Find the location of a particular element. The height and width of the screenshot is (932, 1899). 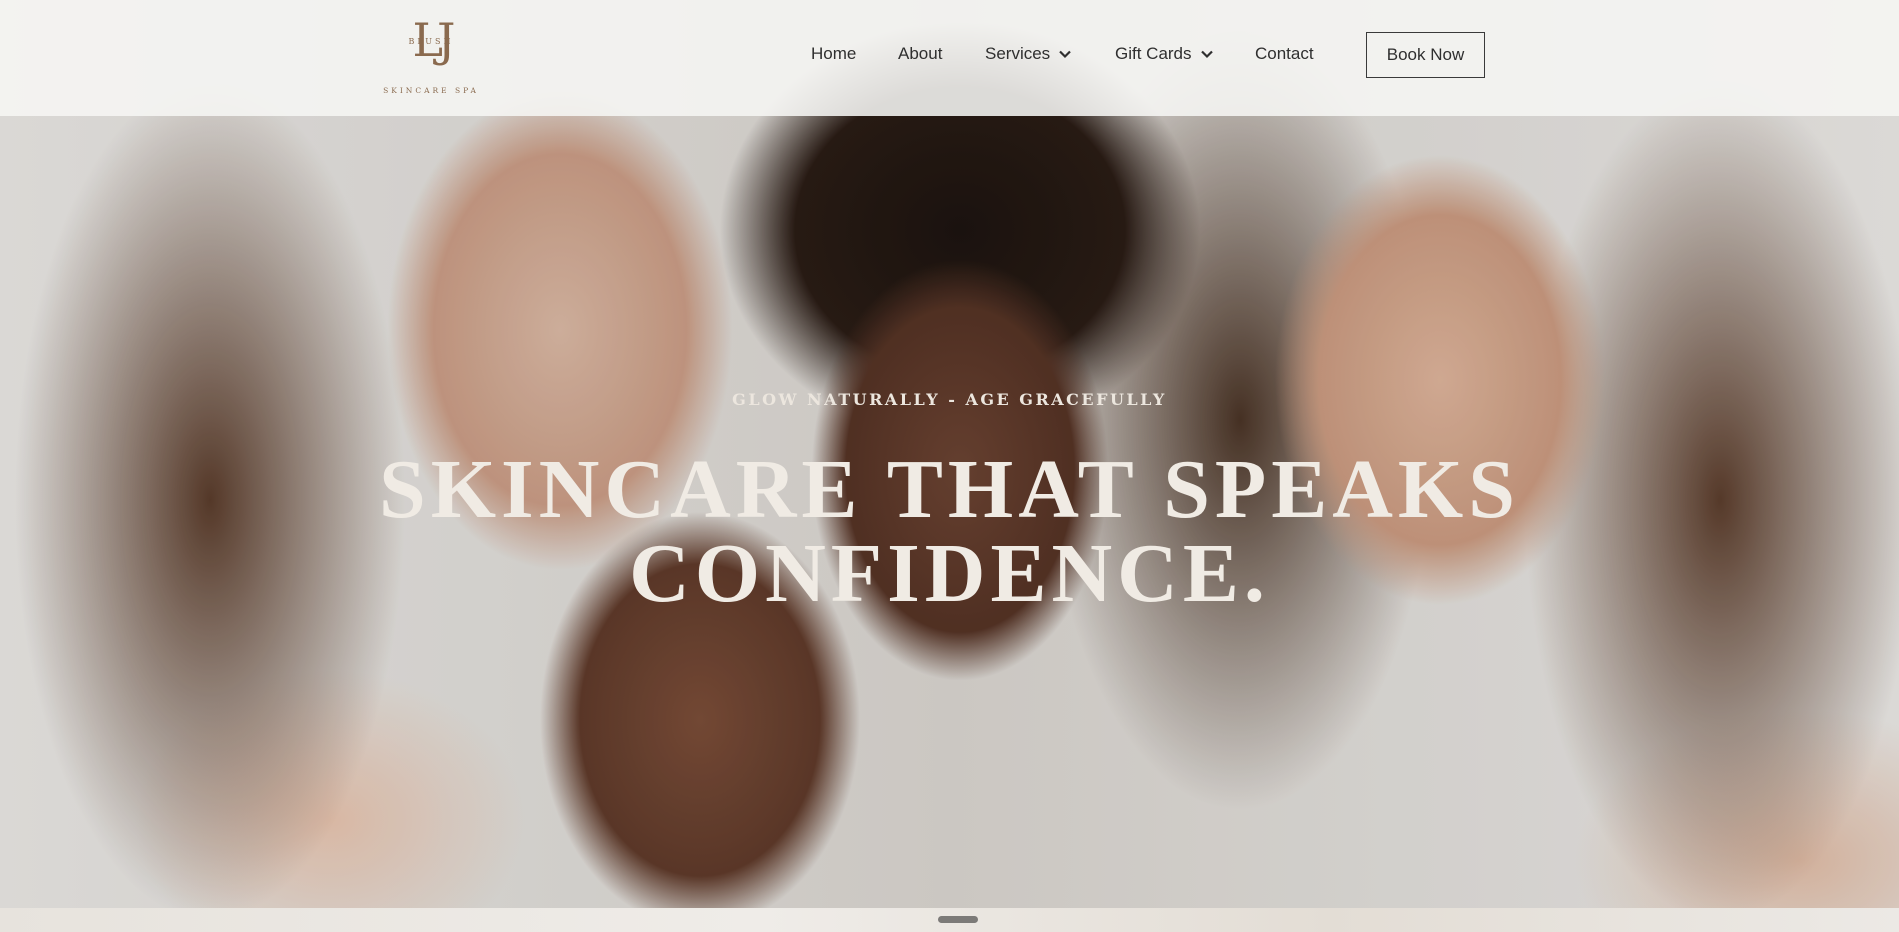

nav-contact: Contact is located at coordinates (1284, 54).